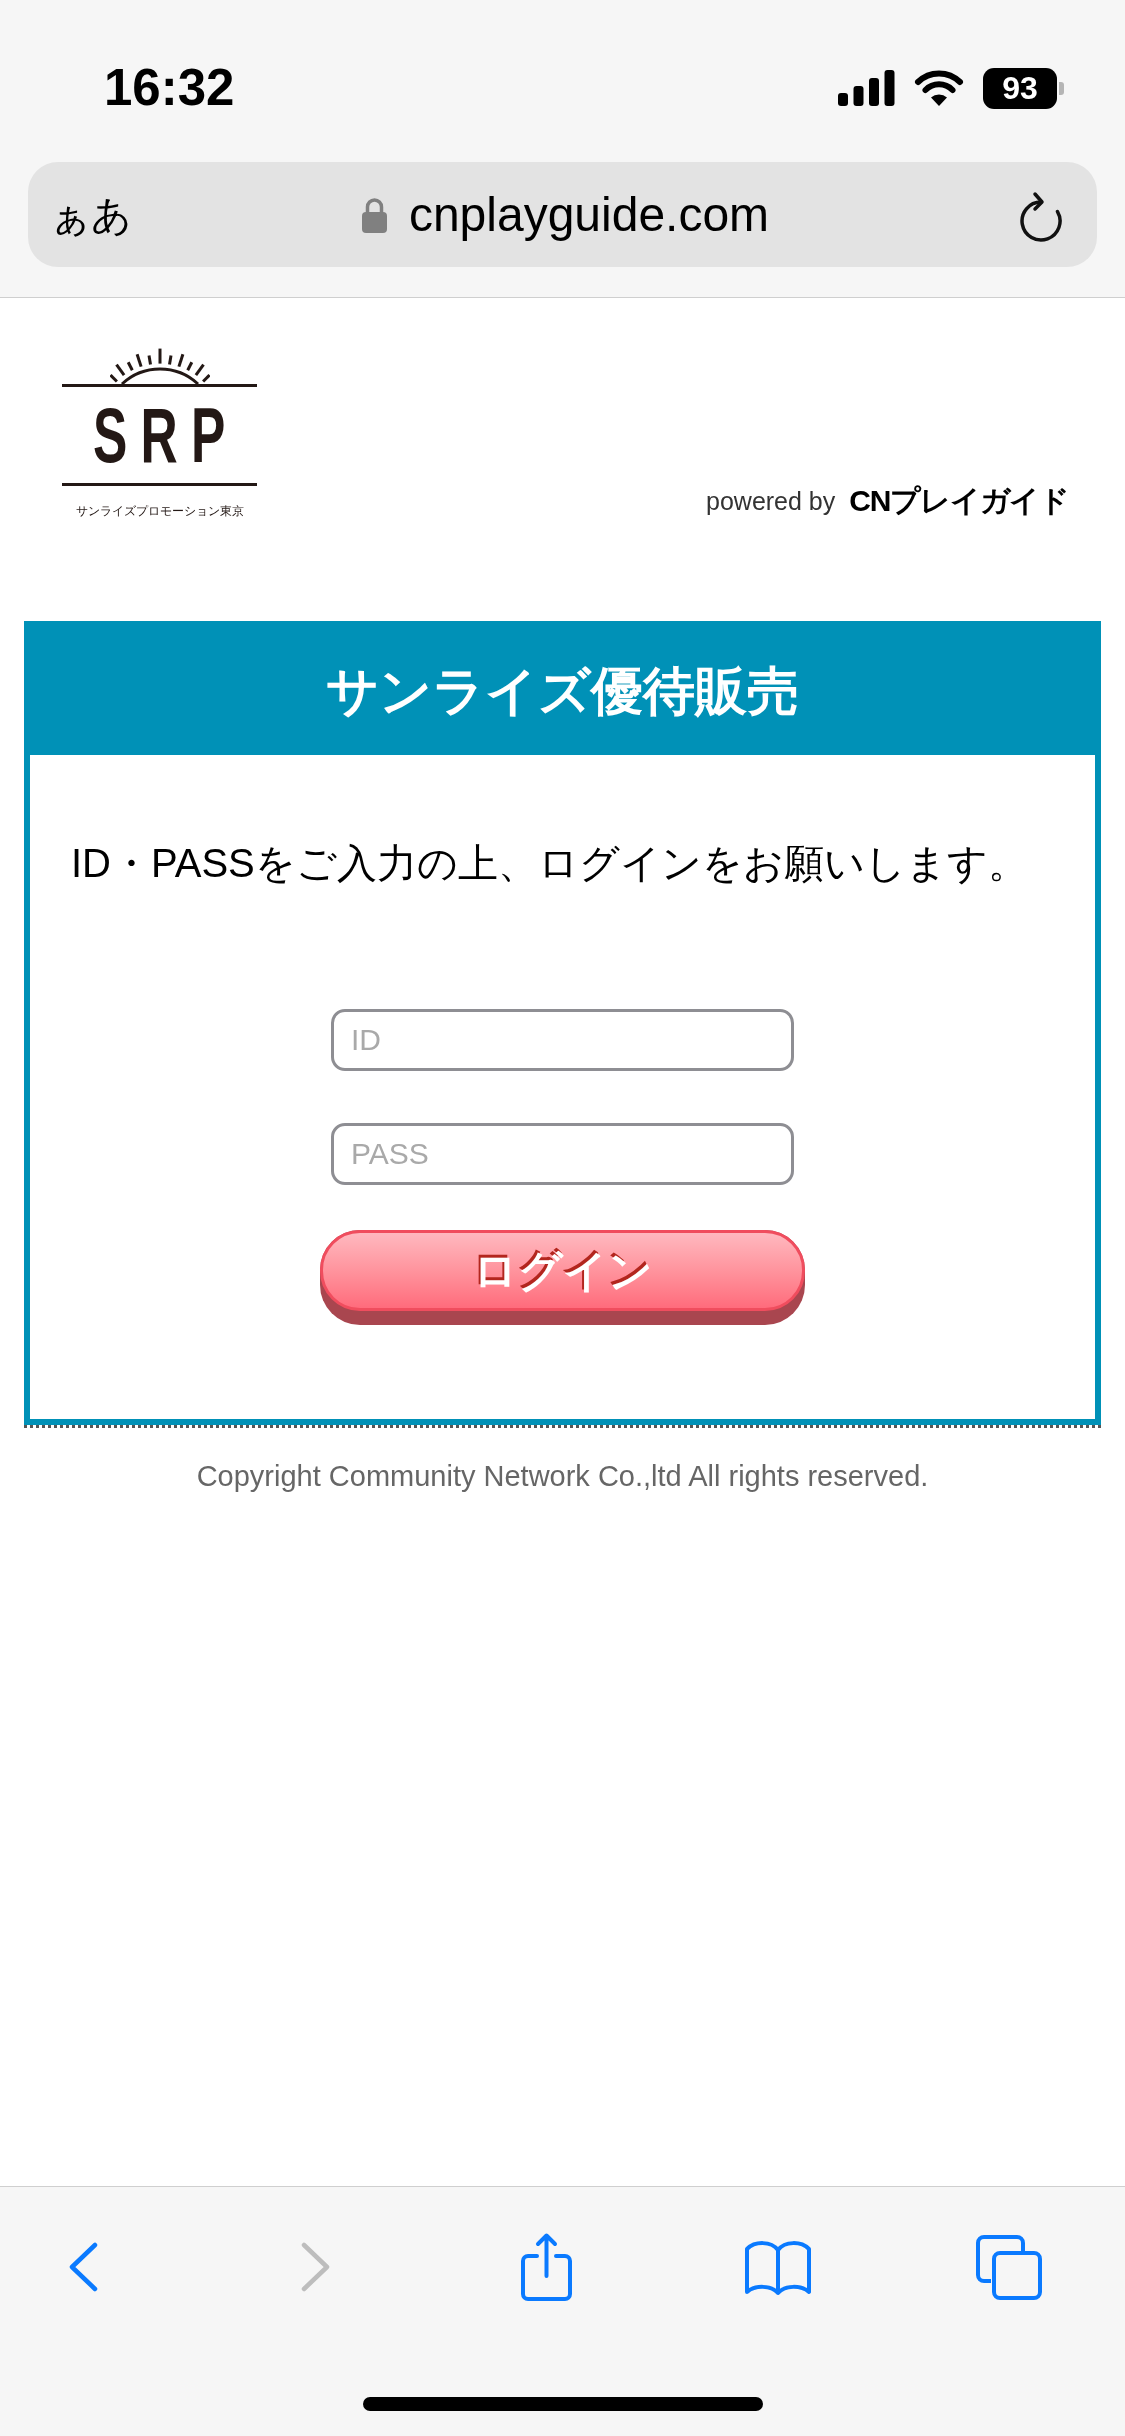 The width and height of the screenshot is (1125, 2436). I want to click on instruction-text: ID・PASSをご入力の上、ログインをお願いします。, so click(549, 863).